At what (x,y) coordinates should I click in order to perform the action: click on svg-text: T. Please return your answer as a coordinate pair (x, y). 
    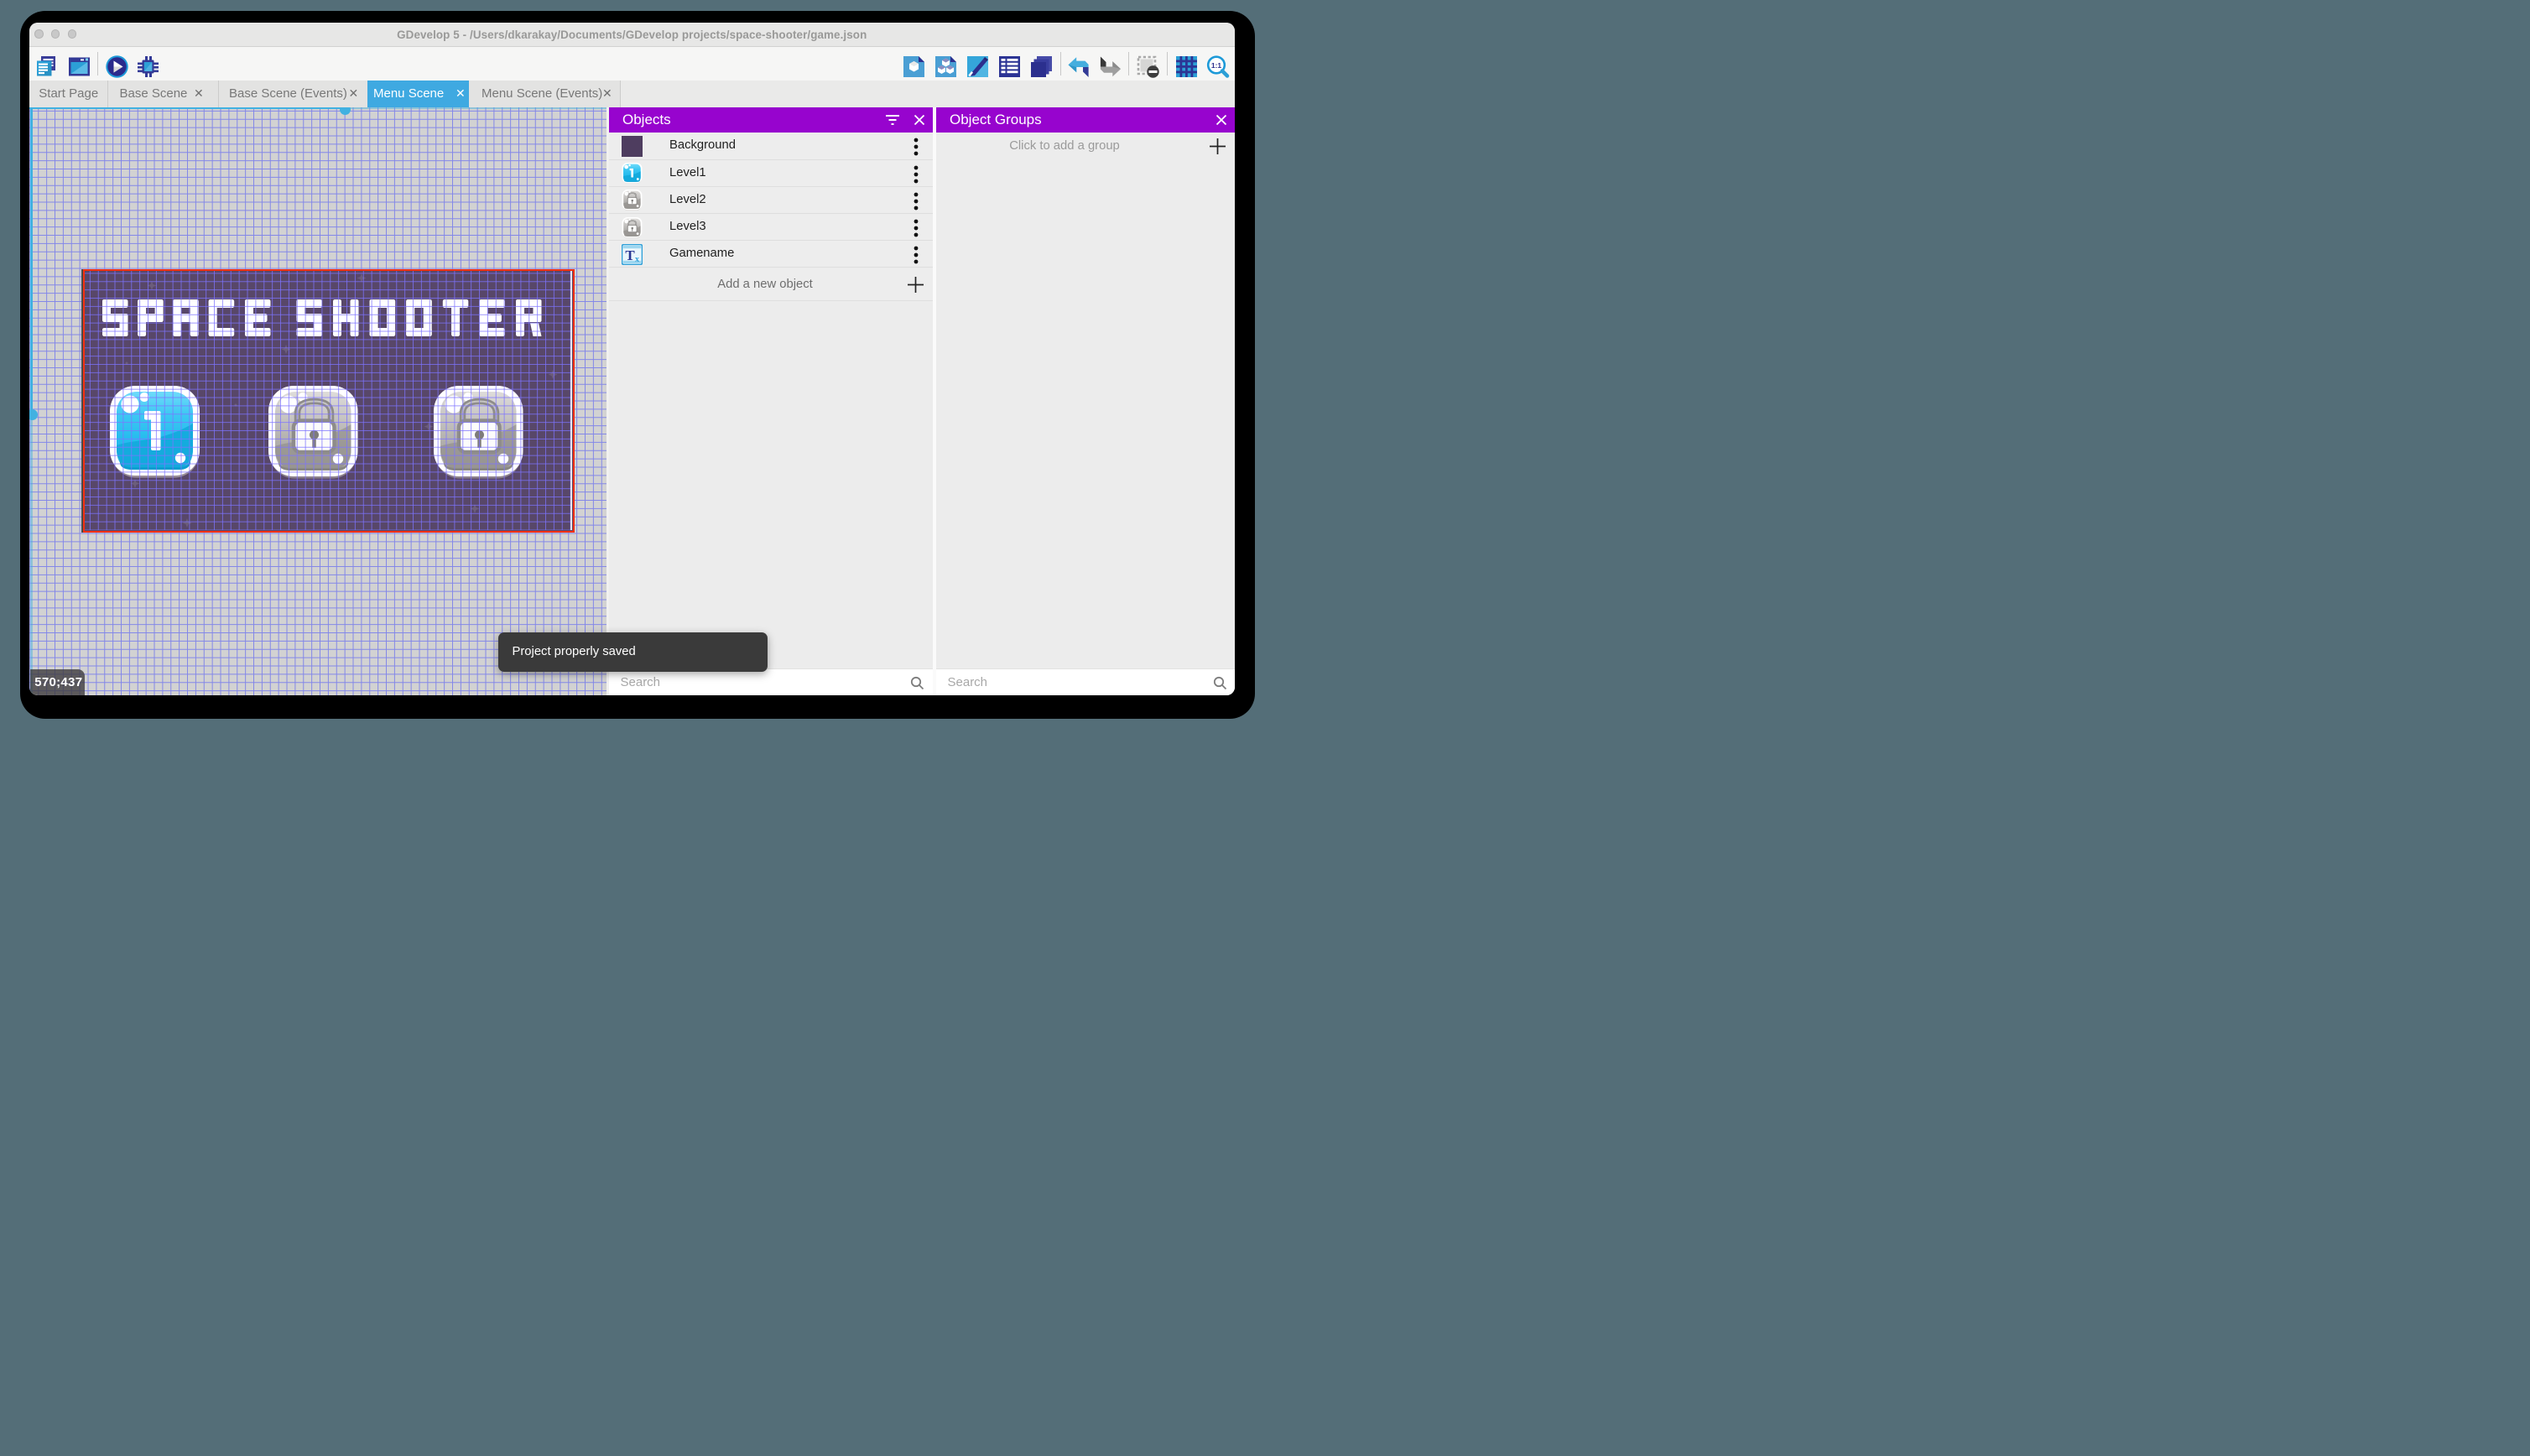
    Looking at the image, I should click on (630, 255).